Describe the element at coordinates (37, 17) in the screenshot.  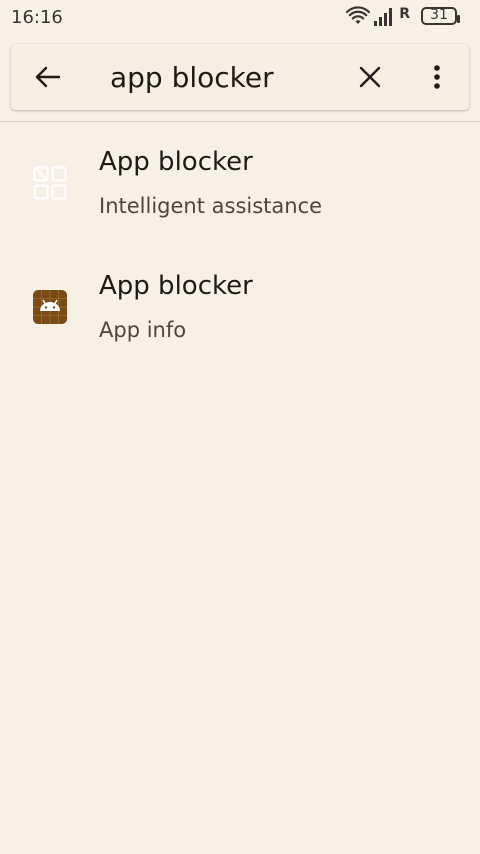
I see `status-time: 16:16` at that location.